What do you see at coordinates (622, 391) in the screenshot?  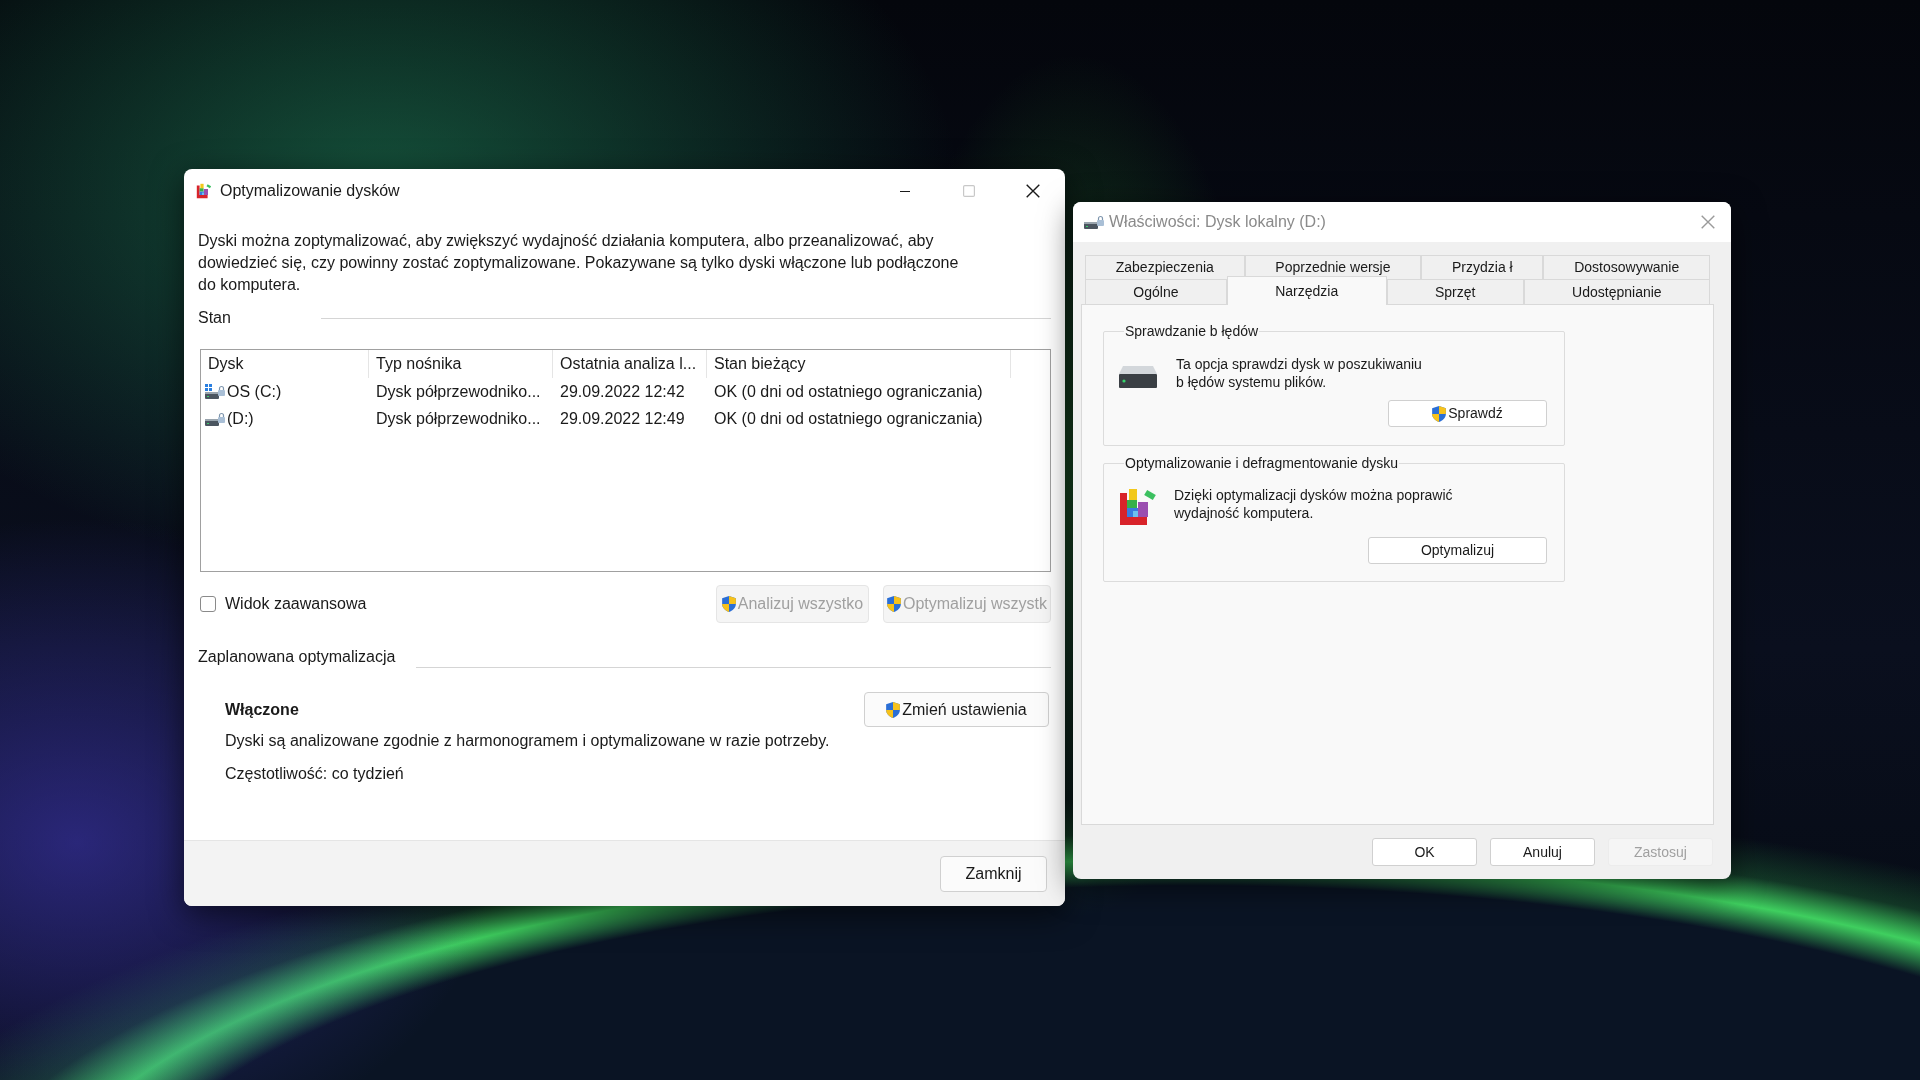 I see `last-analysis-text: 29.09.2022 12:42` at bounding box center [622, 391].